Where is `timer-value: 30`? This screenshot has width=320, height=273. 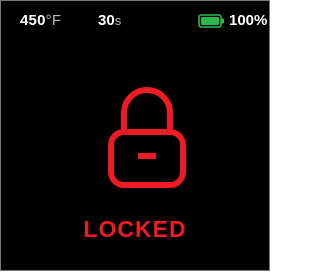
timer-value: 30 is located at coordinates (106, 20).